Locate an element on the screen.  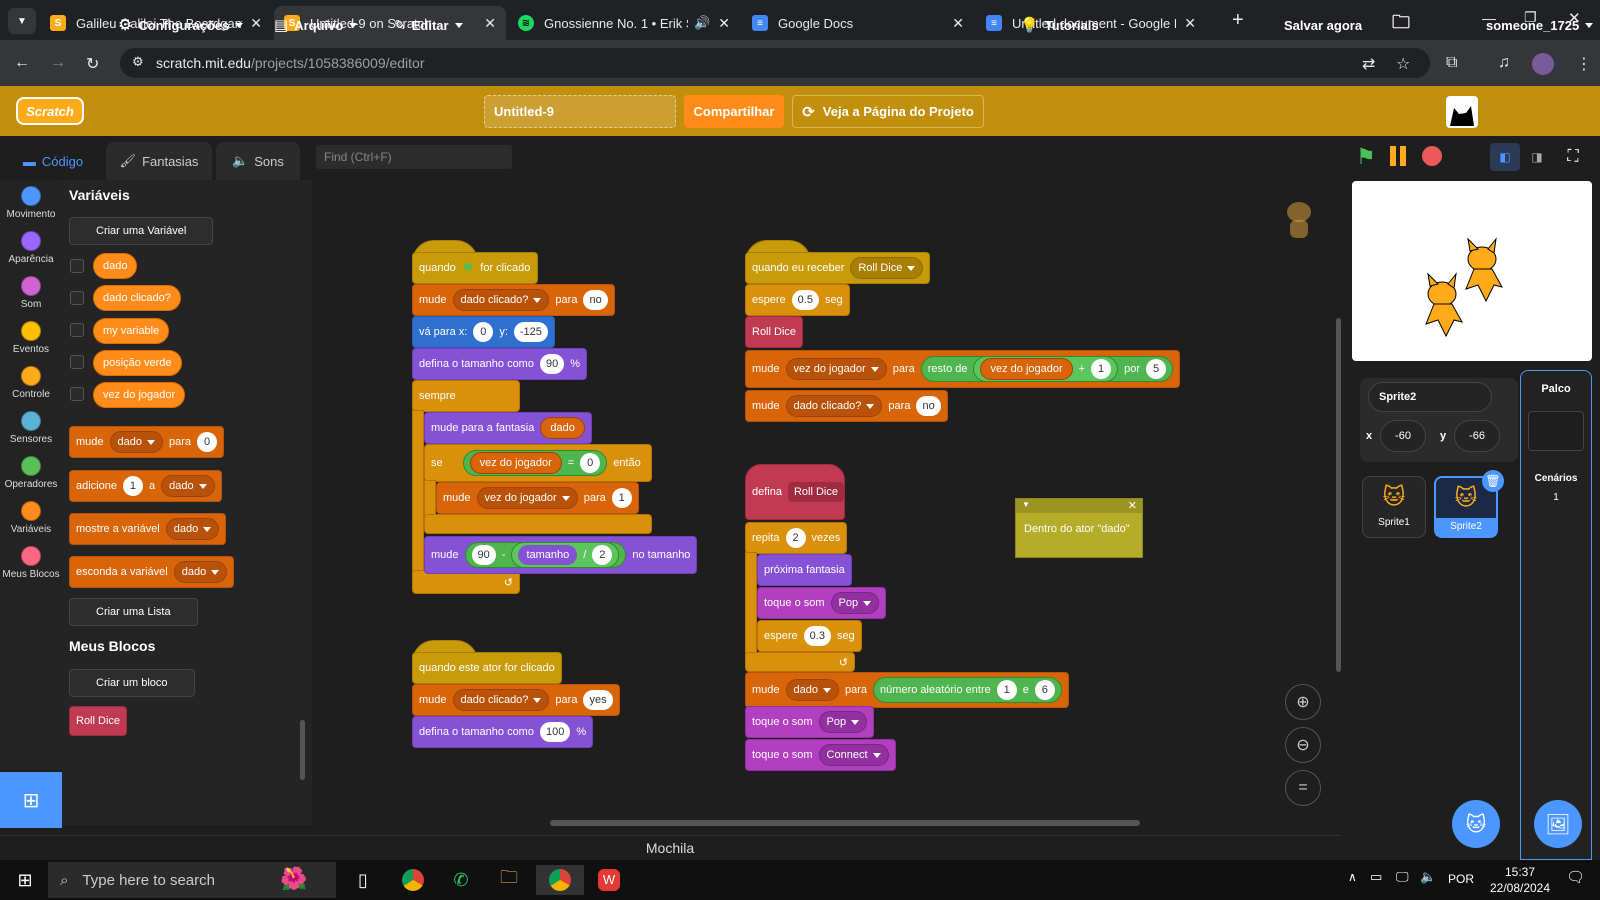
zoom-out-button: ⊖ is located at coordinates (1303, 745).